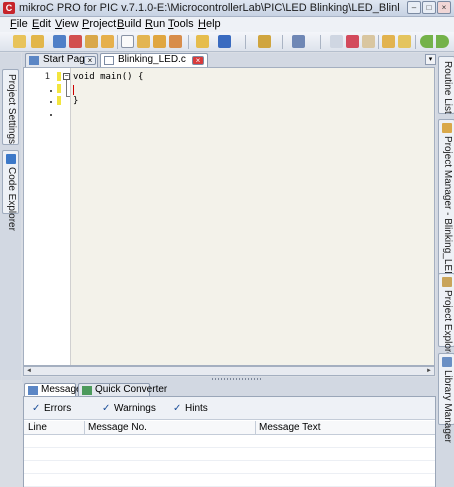 The height and width of the screenshot is (487, 454). I want to click on replace-icon, so click(404, 41).